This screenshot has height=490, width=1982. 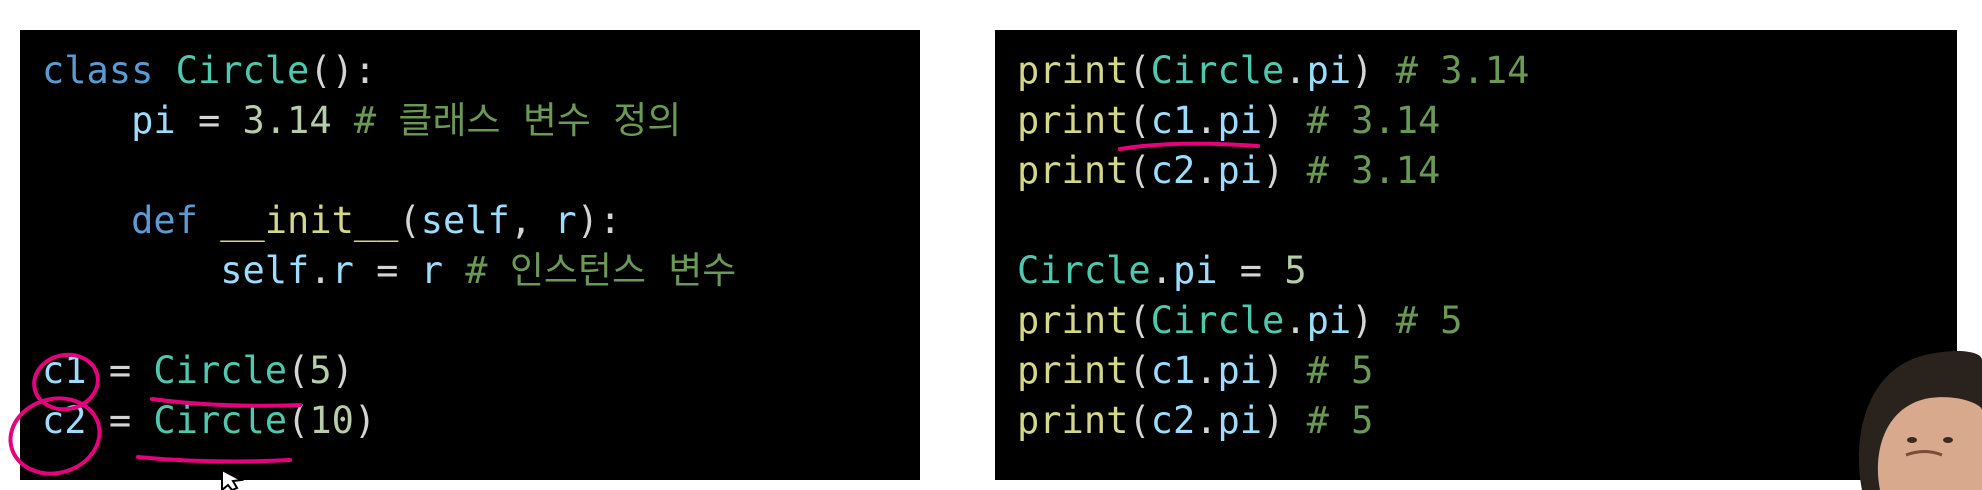 I want to click on code-token: 3.14, so click(x=287, y=120).